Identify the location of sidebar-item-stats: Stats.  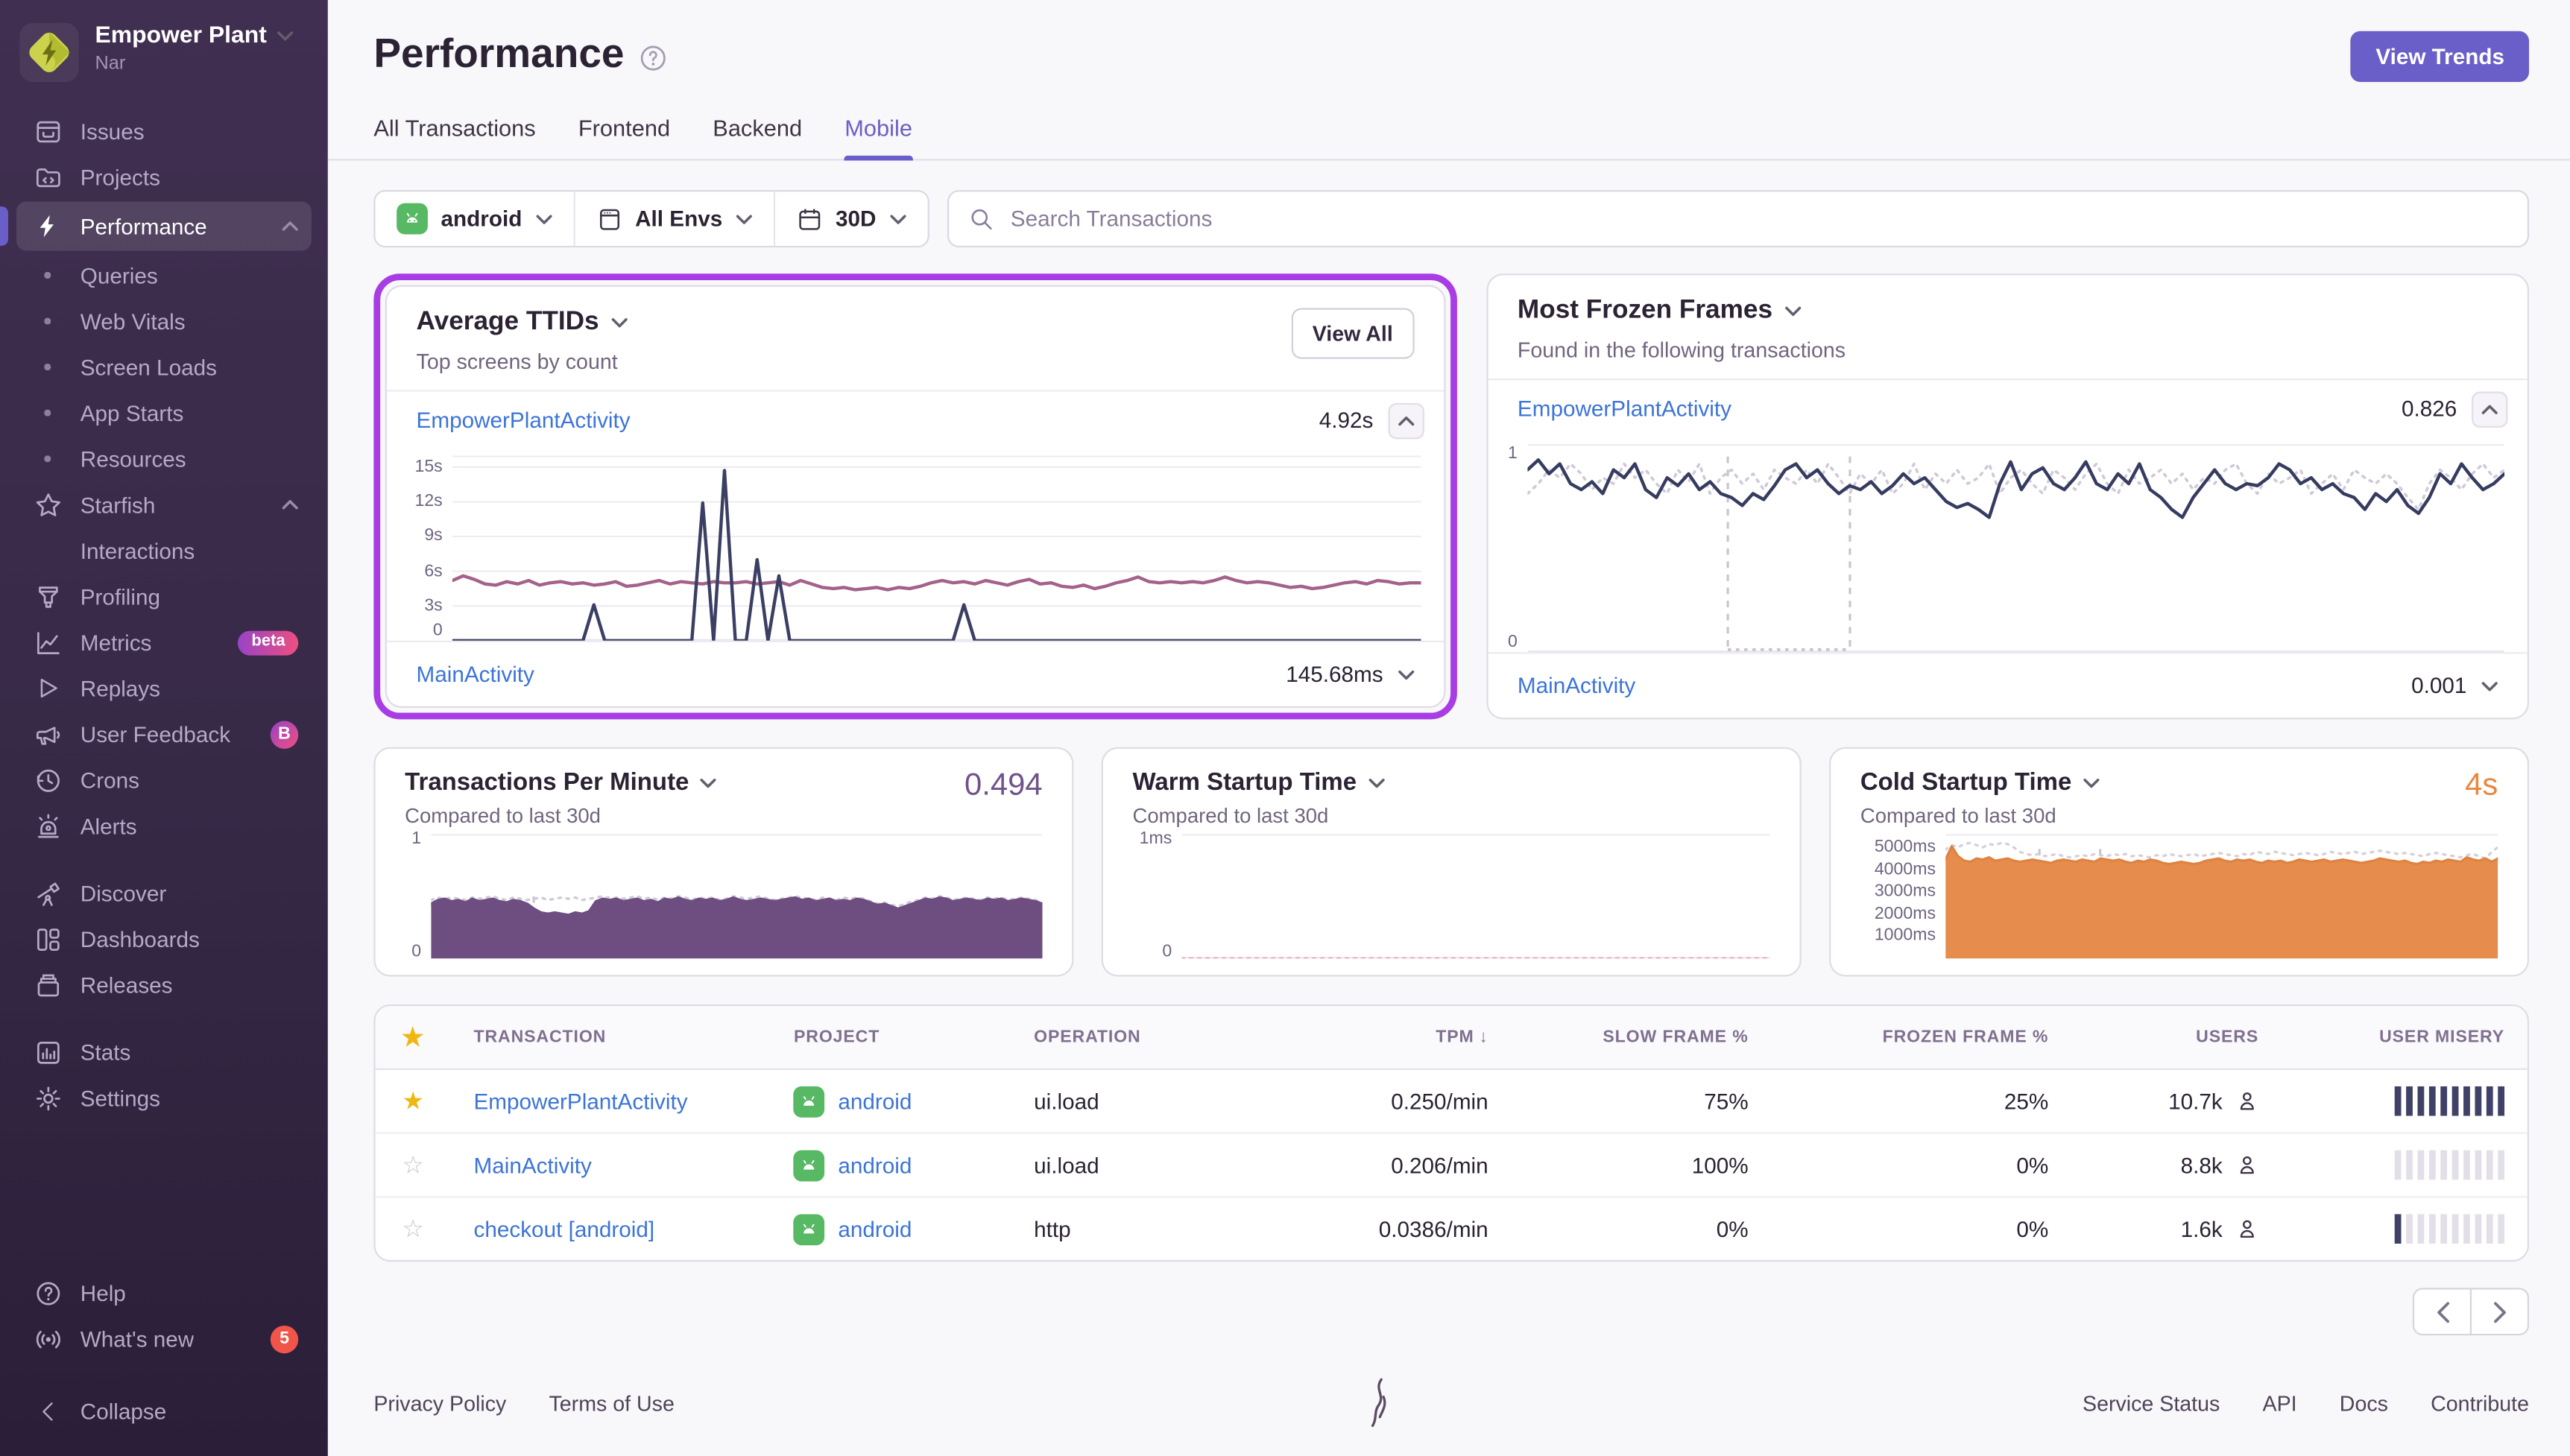
(164, 1052).